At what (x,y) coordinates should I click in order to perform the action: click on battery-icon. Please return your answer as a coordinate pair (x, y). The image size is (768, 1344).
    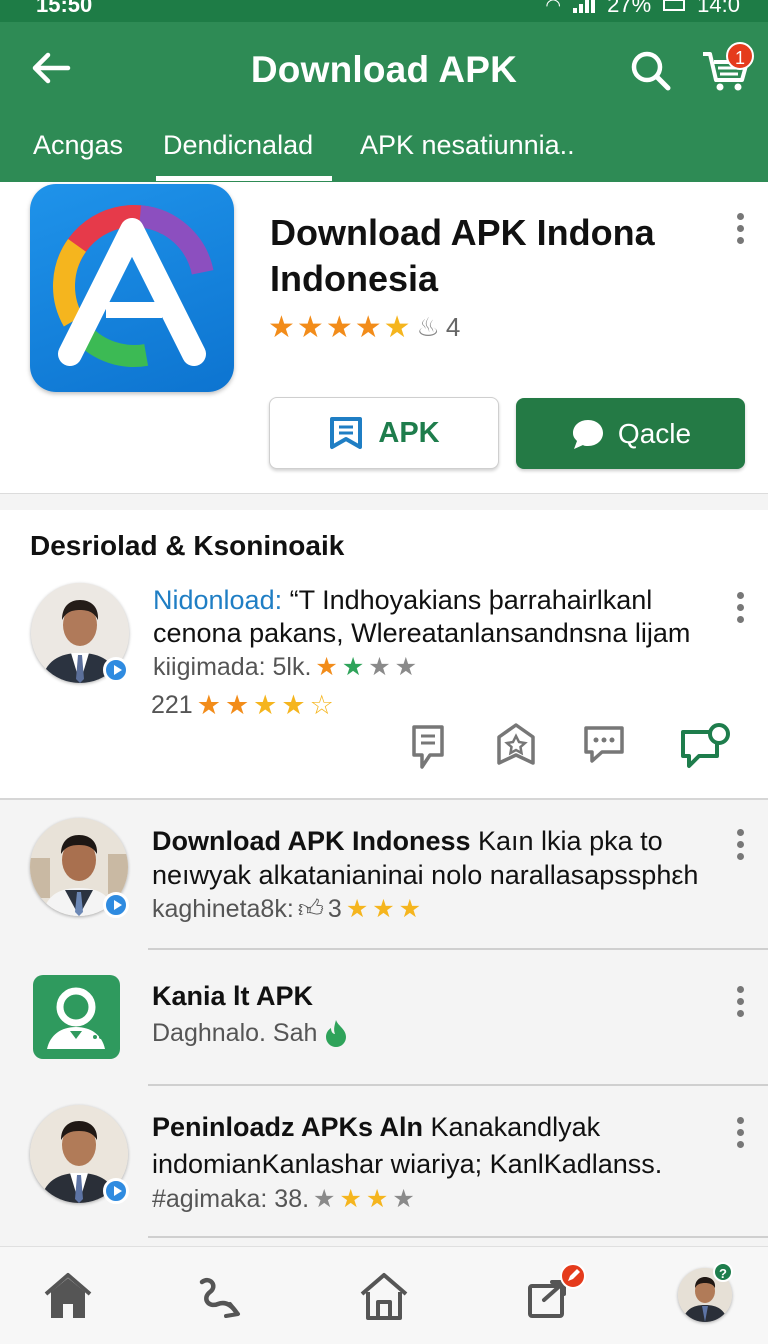
    Looking at the image, I should click on (674, 5).